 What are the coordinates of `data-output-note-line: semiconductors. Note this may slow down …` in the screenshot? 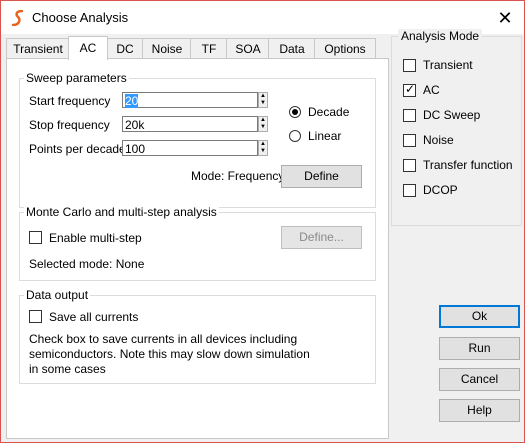 It's located at (169, 354).